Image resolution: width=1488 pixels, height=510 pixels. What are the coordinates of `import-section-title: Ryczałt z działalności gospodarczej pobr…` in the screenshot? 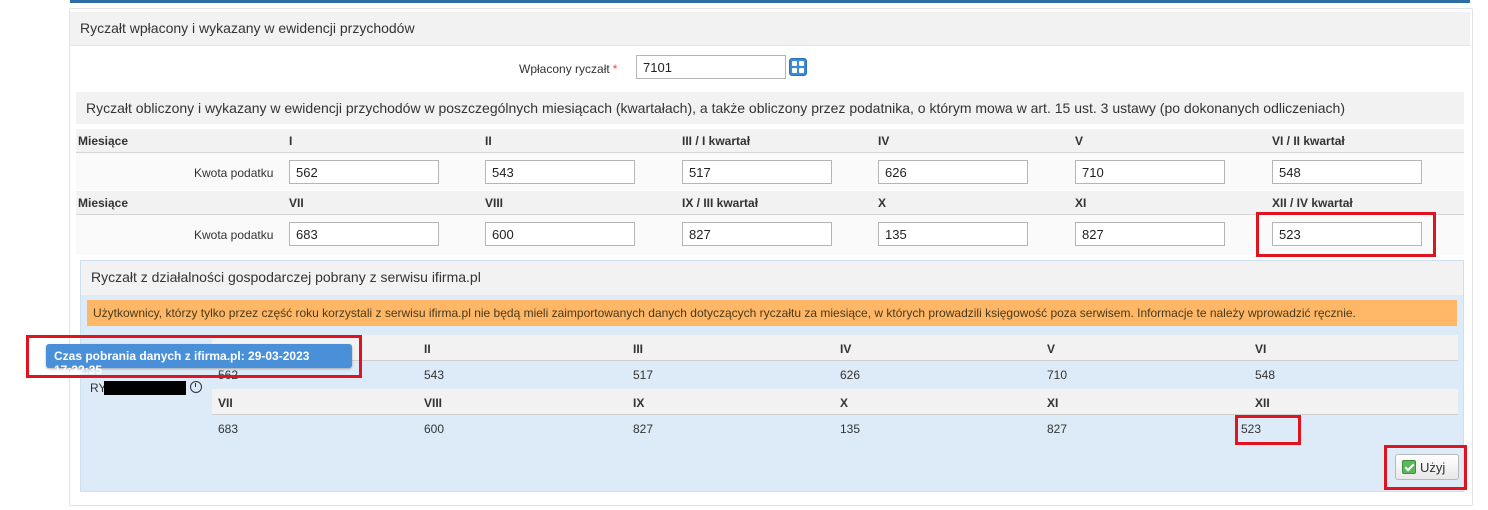 It's located at (772, 278).